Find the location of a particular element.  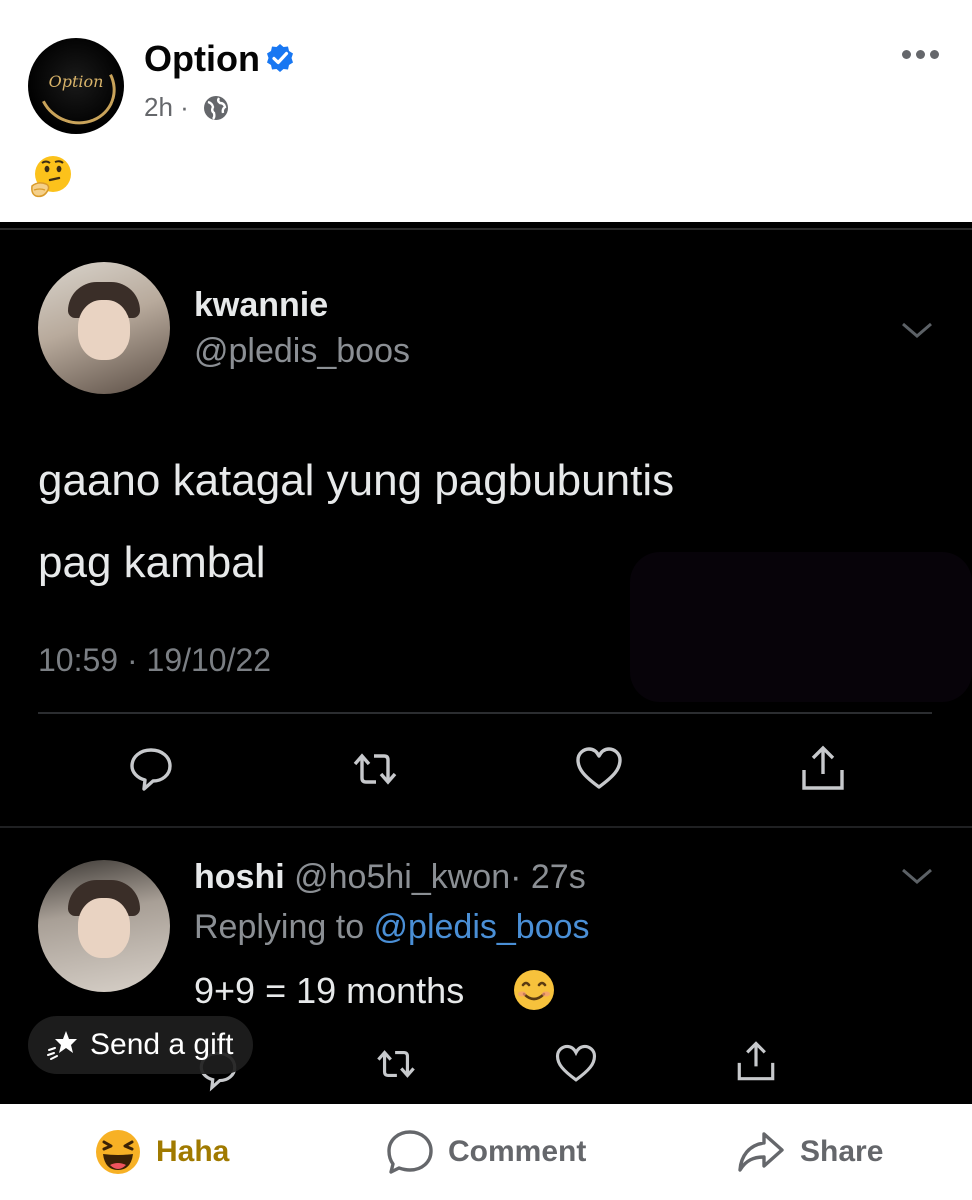

avatar-logo-text: Option is located at coordinates (76, 81).